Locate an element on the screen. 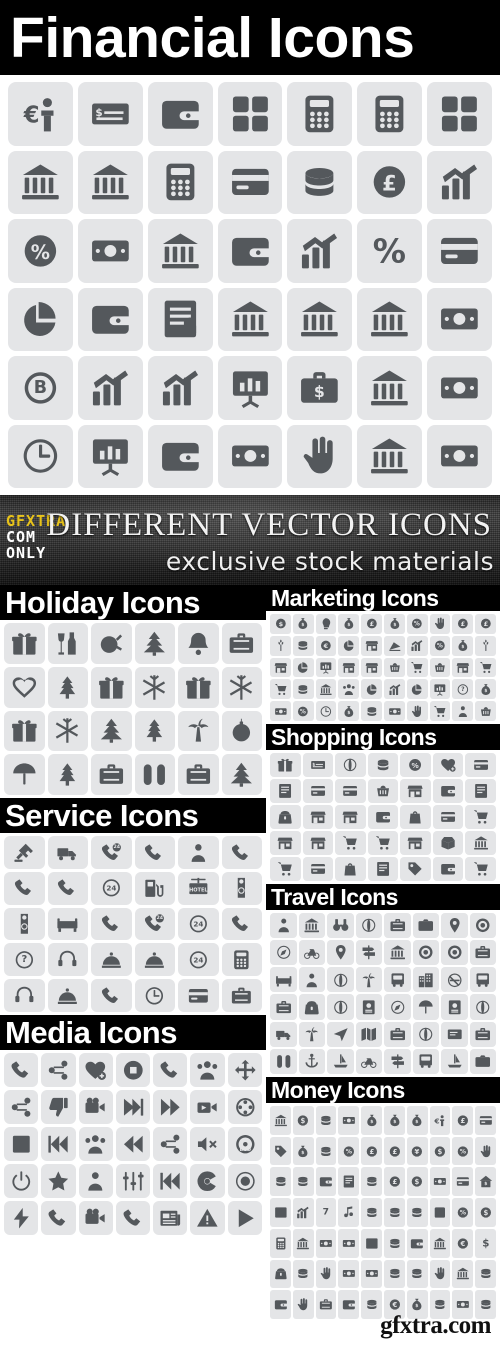 This screenshot has height=1349, width=500. pound-coin-icon: £ is located at coordinates (390, 182).